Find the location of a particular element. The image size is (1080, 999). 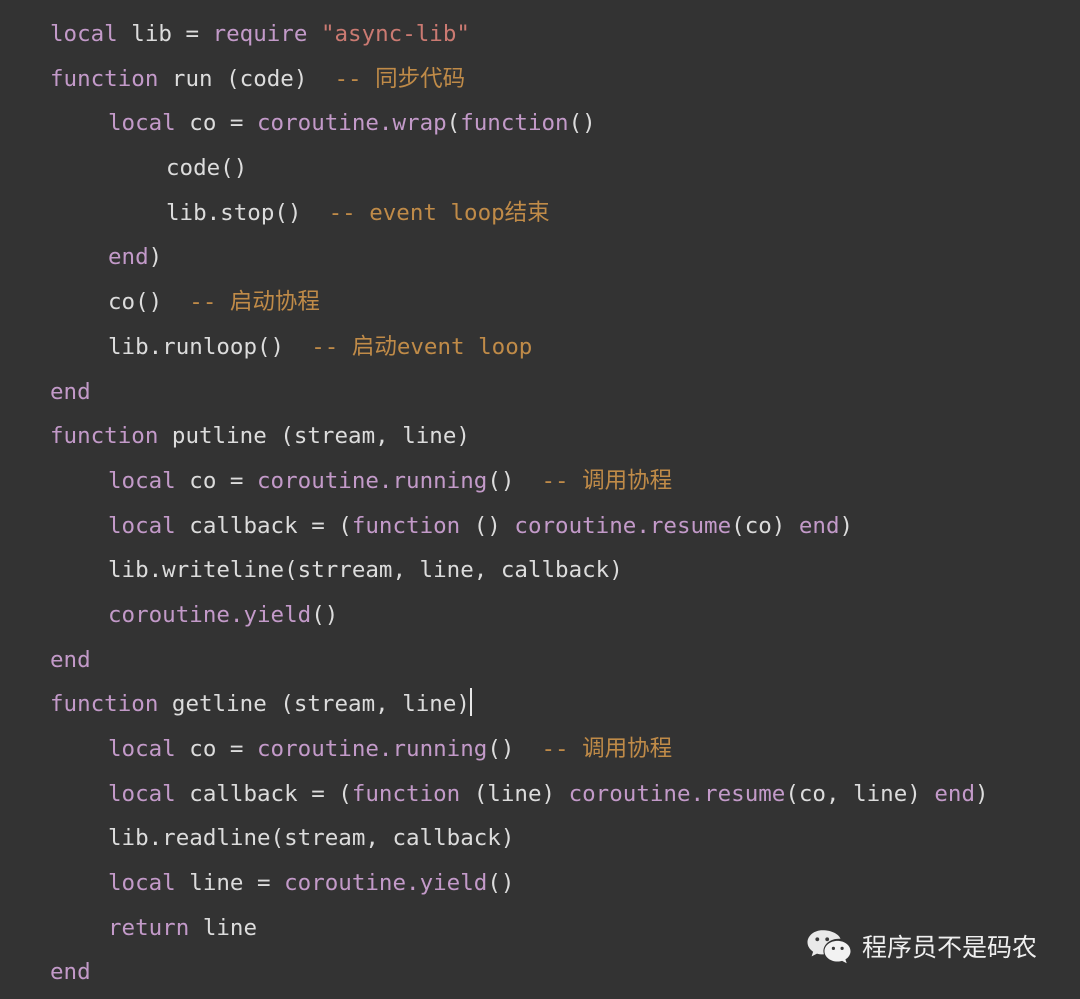

code-token-plain: (co, line) is located at coordinates (860, 793).